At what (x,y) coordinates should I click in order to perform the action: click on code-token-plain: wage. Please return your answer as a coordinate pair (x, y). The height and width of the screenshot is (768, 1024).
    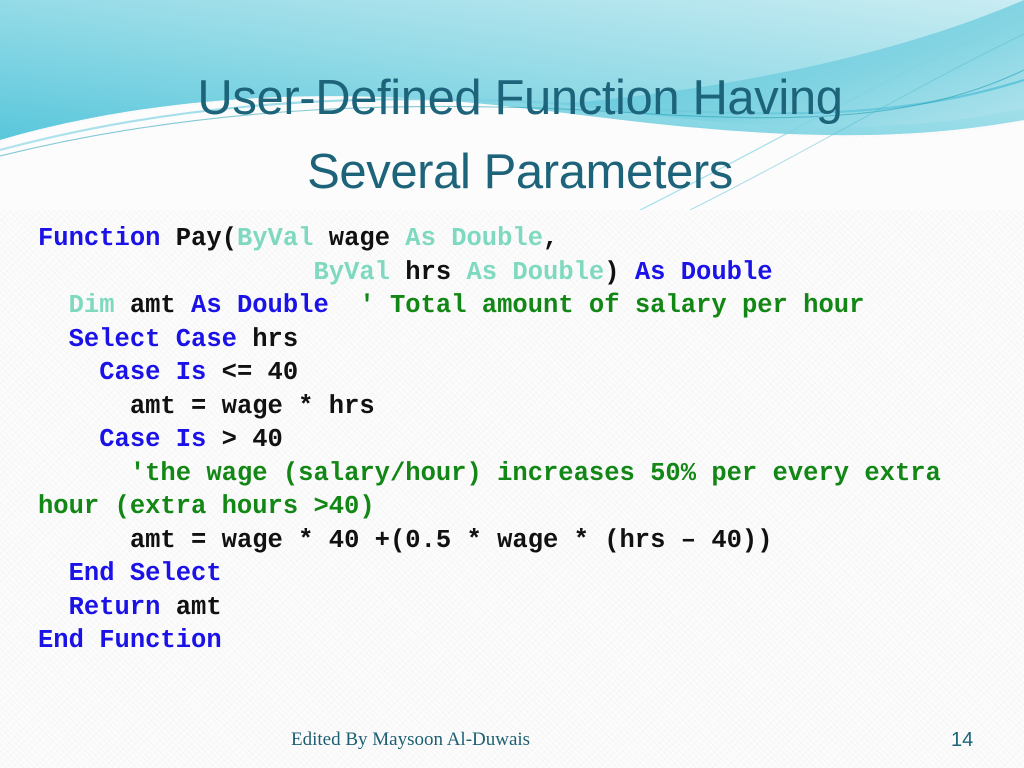
    Looking at the image, I should click on (367, 238).